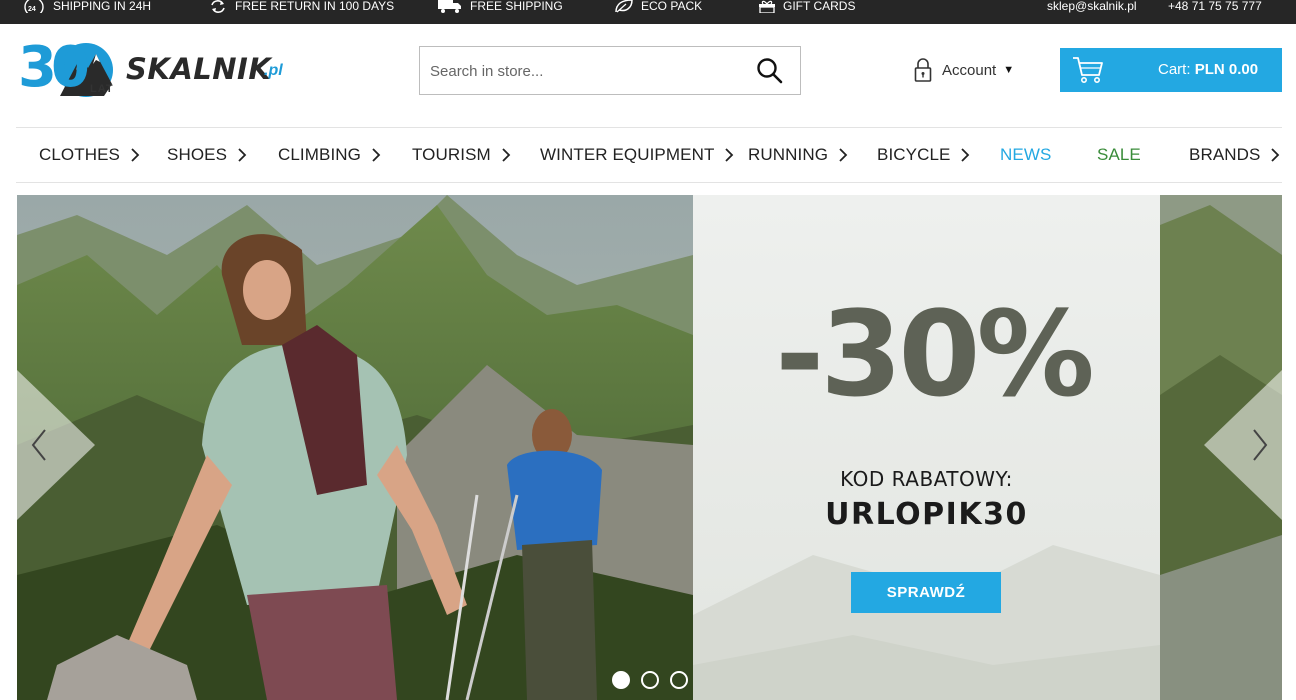  Describe the element at coordinates (319, 154) in the screenshot. I see `nav-item-label: CLIMBING` at that location.